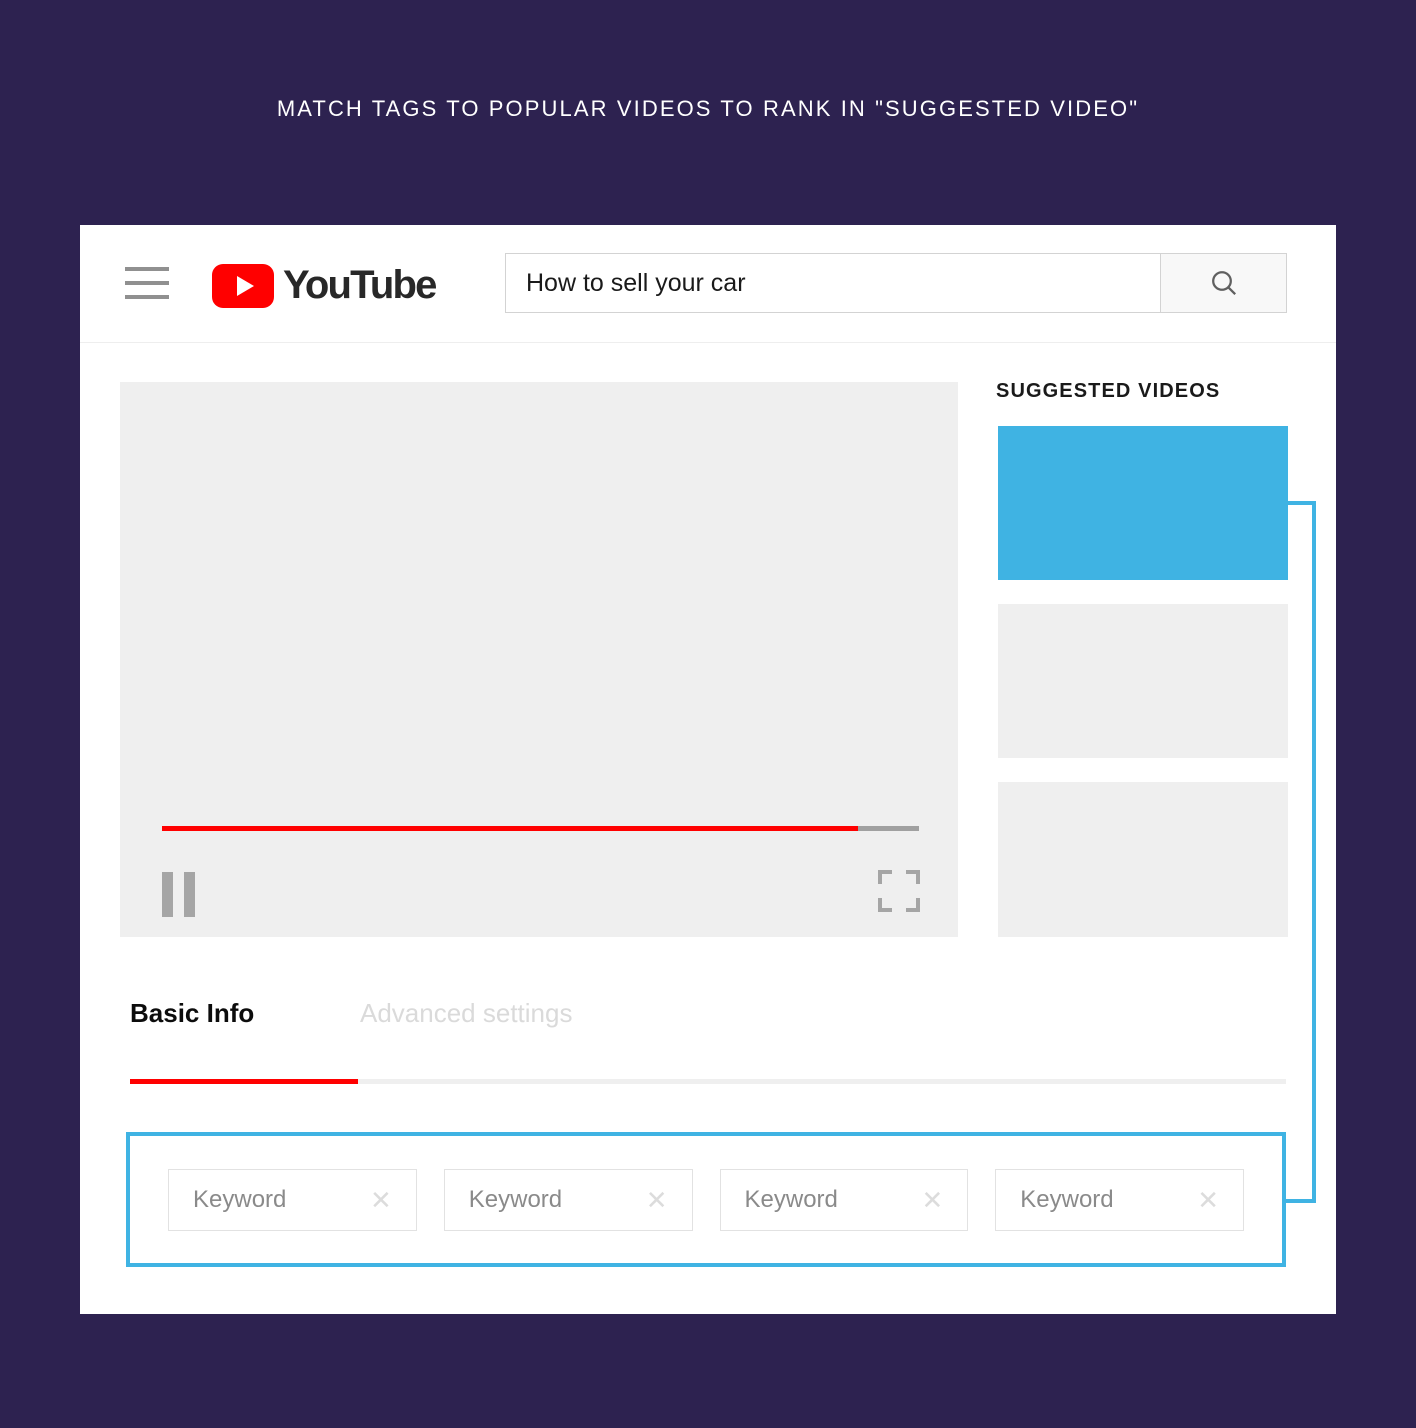  Describe the element at coordinates (1108, 391) in the screenshot. I see `suggested-videos-heading: SUGGESTED VIDEOS` at that location.